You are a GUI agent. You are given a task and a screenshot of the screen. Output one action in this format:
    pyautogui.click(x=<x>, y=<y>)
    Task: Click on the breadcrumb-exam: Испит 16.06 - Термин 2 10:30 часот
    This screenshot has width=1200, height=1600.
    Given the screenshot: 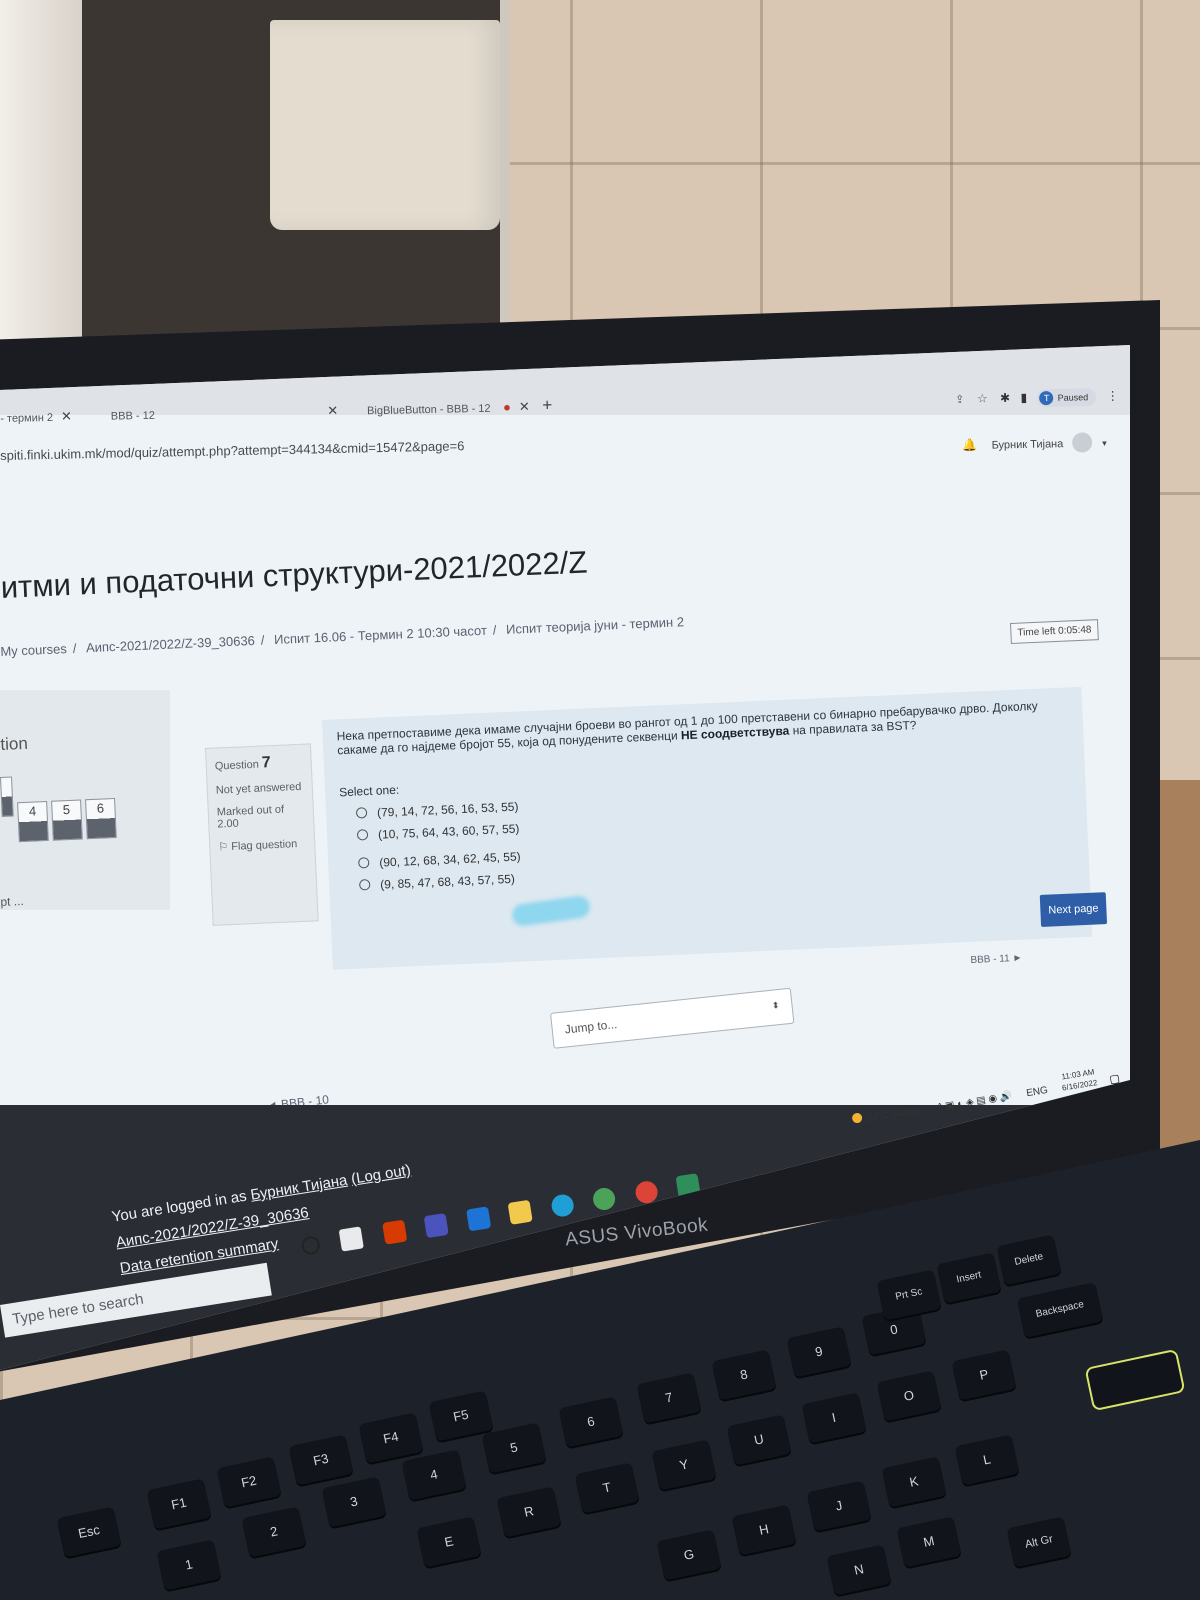 What is the action you would take?
    pyautogui.click(x=380, y=635)
    